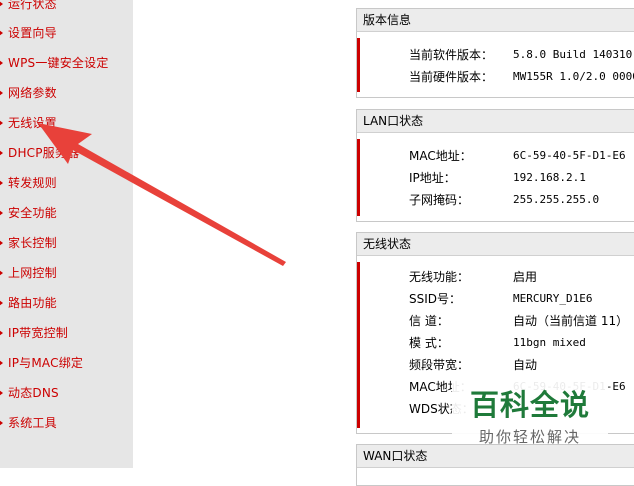  I want to click on wan-status-panel: WAN口状态, so click(495, 465).